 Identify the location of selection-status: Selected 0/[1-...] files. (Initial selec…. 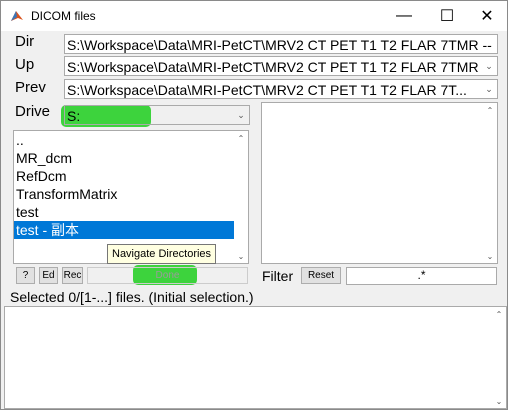
(132, 297).